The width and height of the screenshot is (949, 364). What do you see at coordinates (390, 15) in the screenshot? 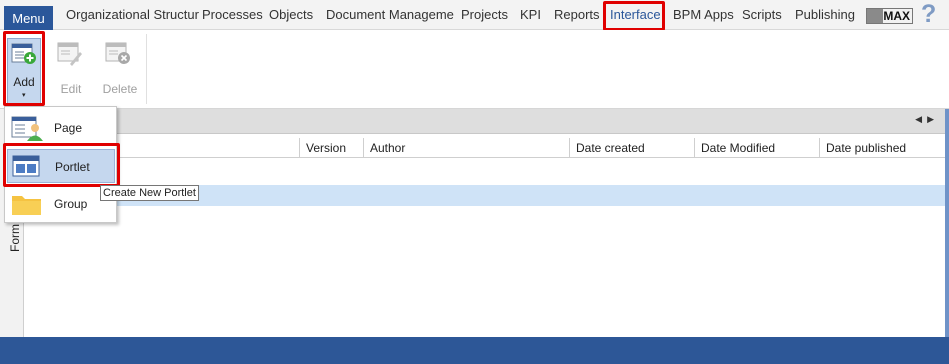
I see `tab-document-management: Document Manageme` at bounding box center [390, 15].